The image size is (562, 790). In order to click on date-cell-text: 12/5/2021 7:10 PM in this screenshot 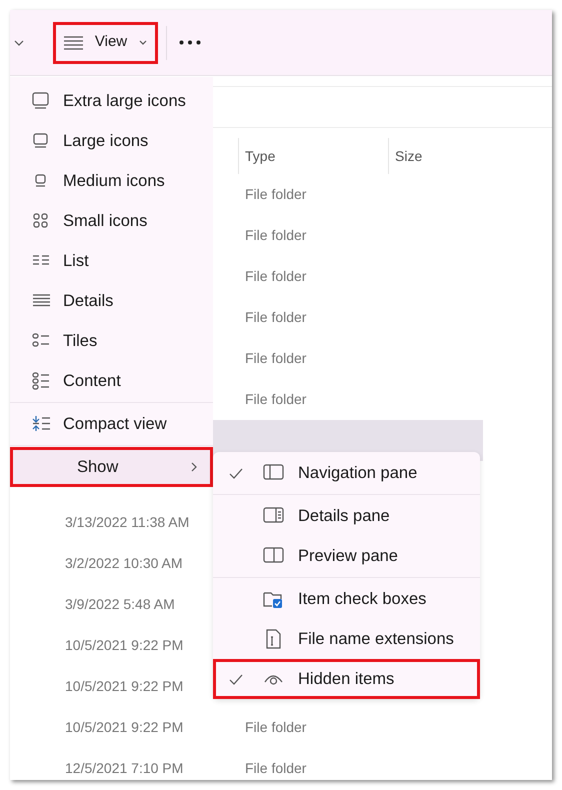, I will do `click(124, 768)`.